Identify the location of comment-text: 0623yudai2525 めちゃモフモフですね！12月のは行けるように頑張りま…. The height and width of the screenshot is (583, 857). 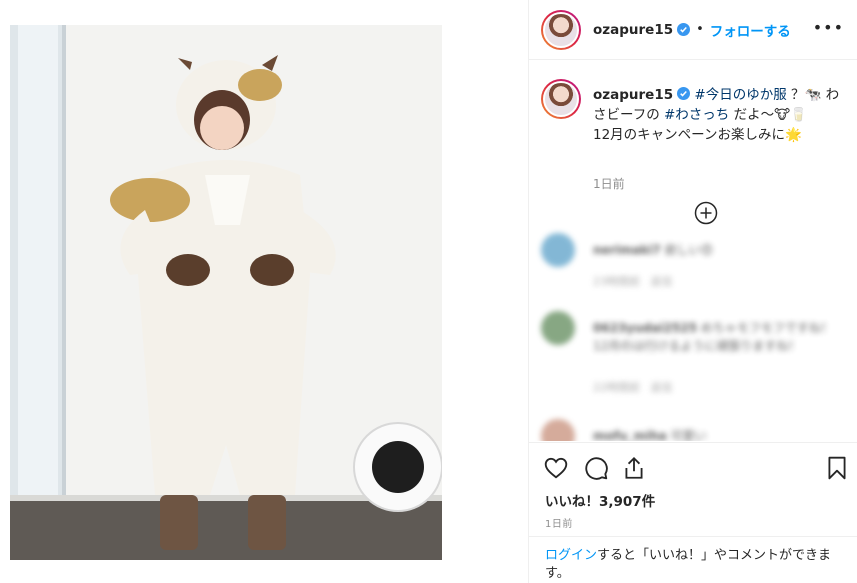
(713, 337).